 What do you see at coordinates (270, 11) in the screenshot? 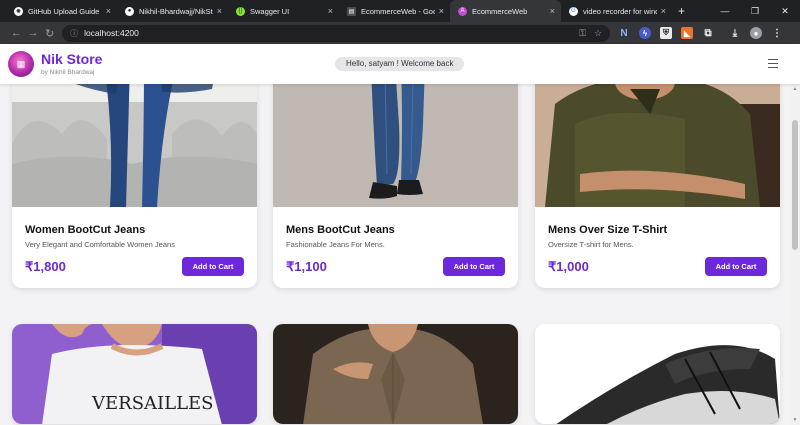
I see `tab-title: Swagger UI` at bounding box center [270, 11].